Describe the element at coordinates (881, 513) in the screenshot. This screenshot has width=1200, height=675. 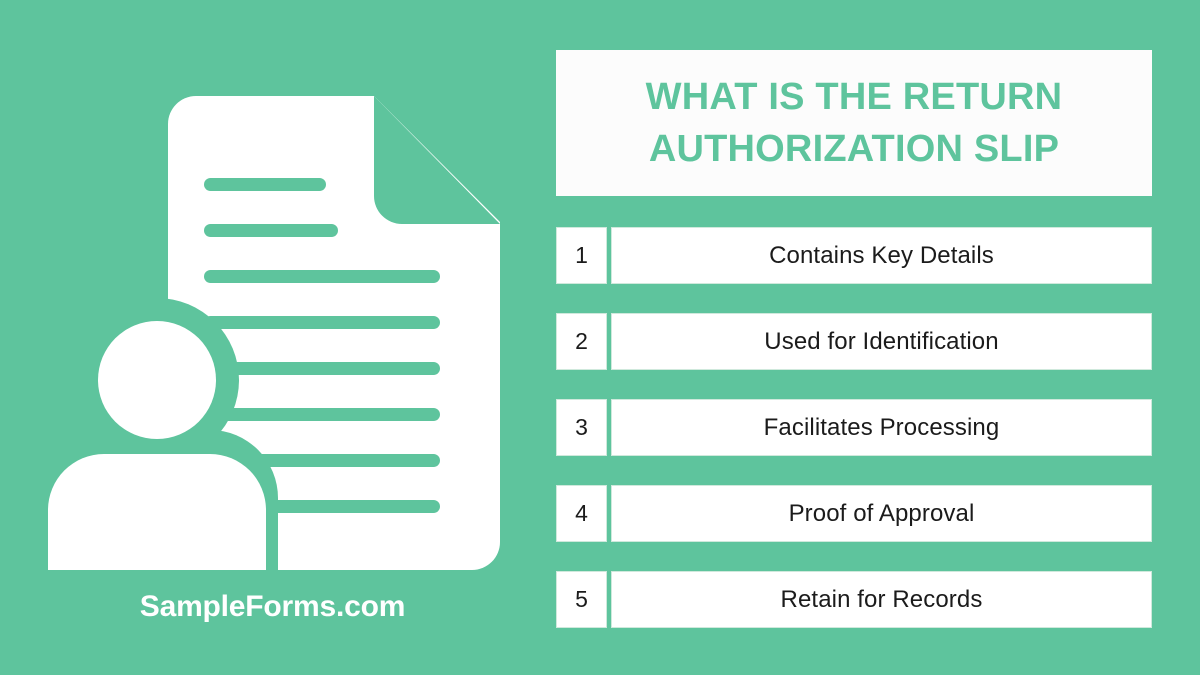
I see `list-item-label: Proof of Approval` at that location.